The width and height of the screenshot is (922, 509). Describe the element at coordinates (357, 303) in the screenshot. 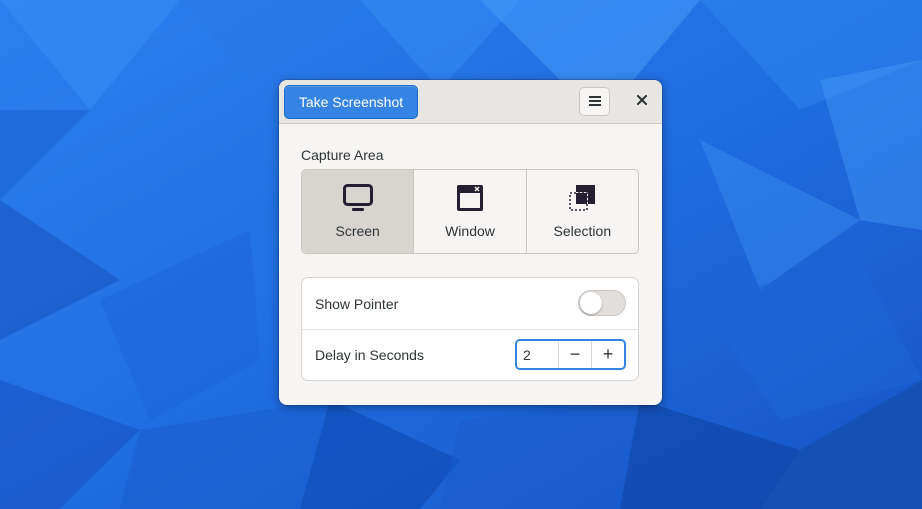

I see `show-pointer-label: Show Pointer` at that location.